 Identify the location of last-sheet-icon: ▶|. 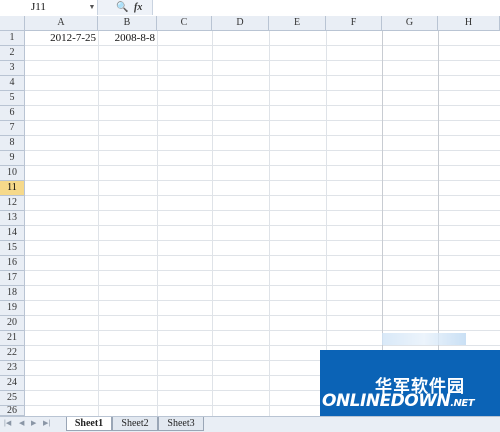
(46, 424).